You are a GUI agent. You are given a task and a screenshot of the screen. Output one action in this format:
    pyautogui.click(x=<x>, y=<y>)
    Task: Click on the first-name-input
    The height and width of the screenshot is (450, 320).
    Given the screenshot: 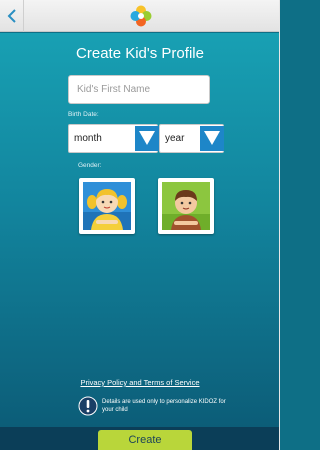 What is the action you would take?
    pyautogui.click(x=139, y=89)
    